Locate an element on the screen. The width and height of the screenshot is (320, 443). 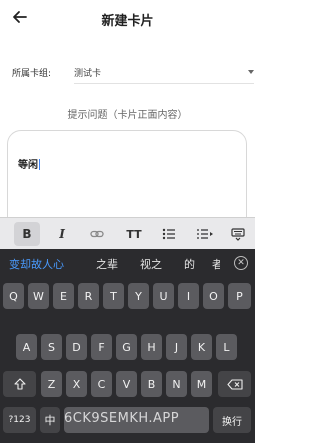
key-m: M is located at coordinates (201, 384).